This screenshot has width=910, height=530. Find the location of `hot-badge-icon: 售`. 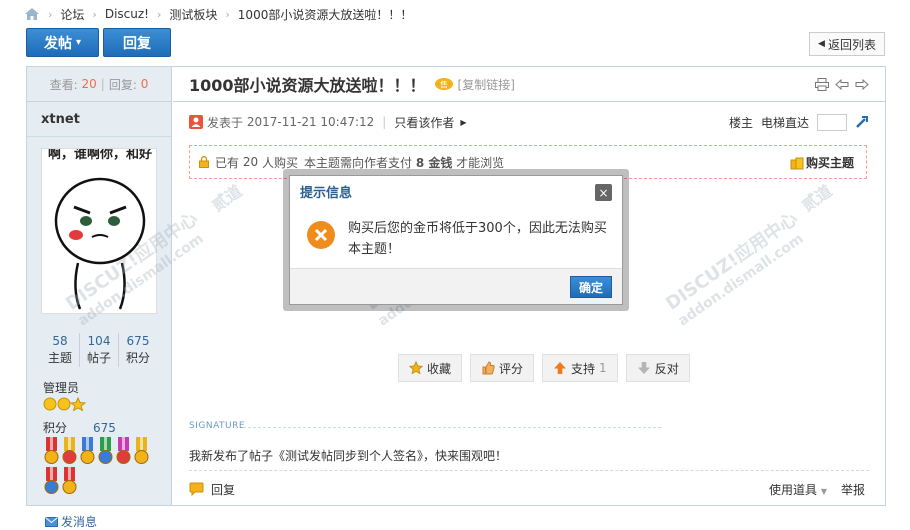

hot-badge-icon: 售 is located at coordinates (443, 84).